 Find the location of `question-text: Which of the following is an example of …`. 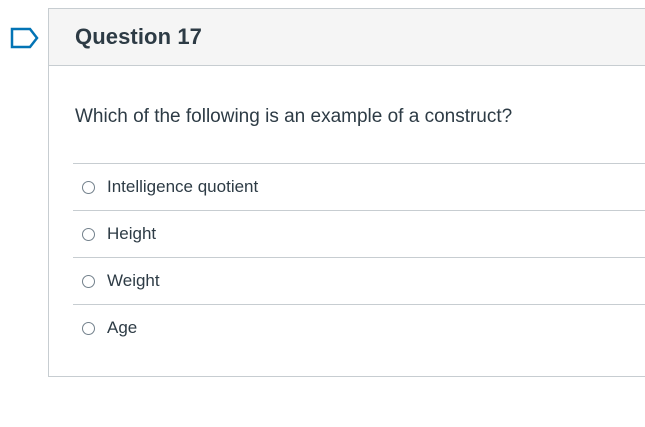

question-text: Which of the following is an example of … is located at coordinates (294, 116).